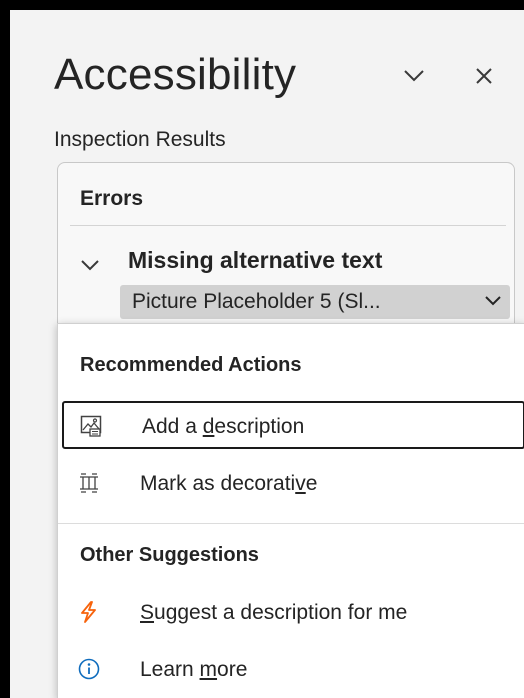  Describe the element at coordinates (91, 426) in the screenshot. I see `image-description-icon` at that location.